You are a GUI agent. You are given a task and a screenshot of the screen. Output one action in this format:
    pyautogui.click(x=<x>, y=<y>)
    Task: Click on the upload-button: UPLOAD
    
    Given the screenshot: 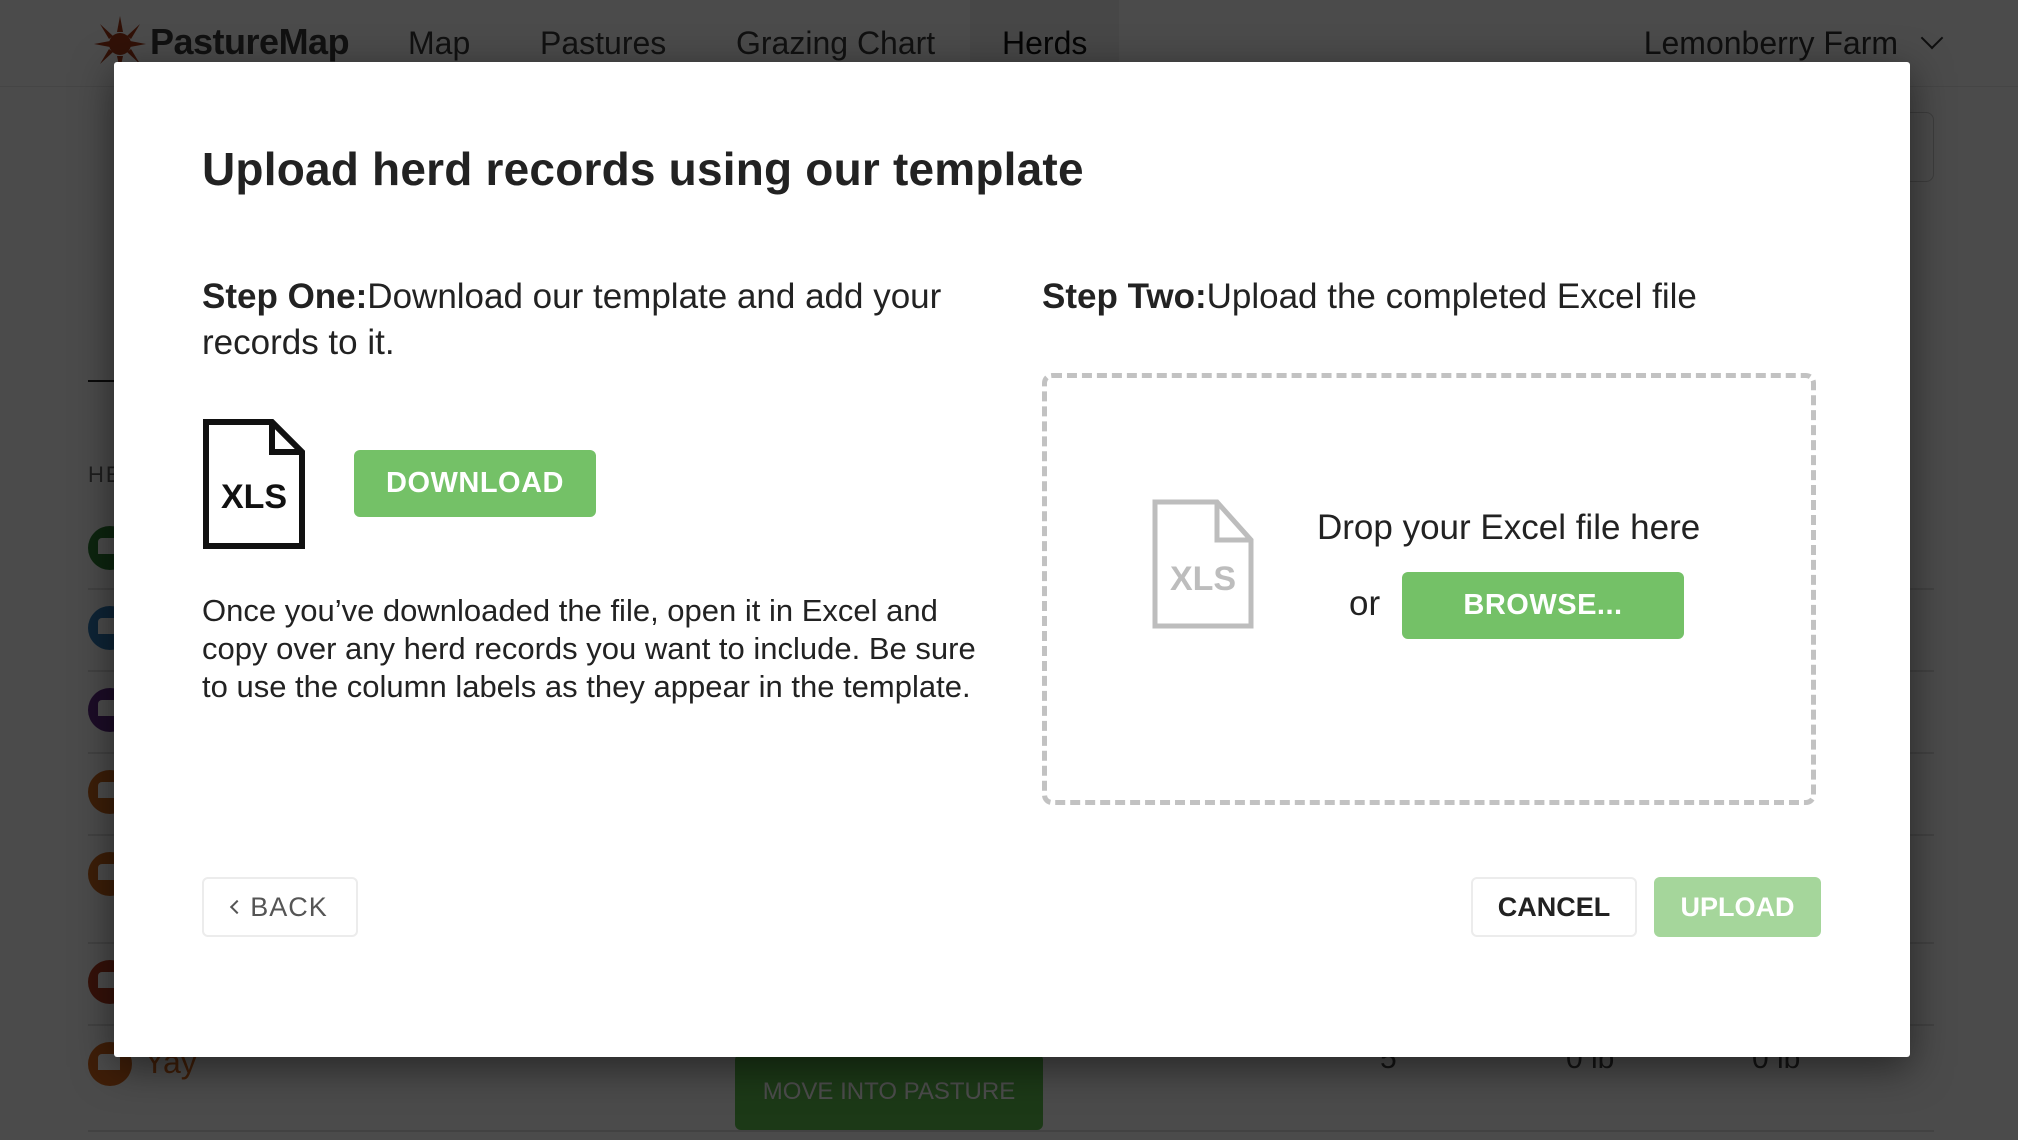 What is the action you would take?
    pyautogui.click(x=1737, y=907)
    